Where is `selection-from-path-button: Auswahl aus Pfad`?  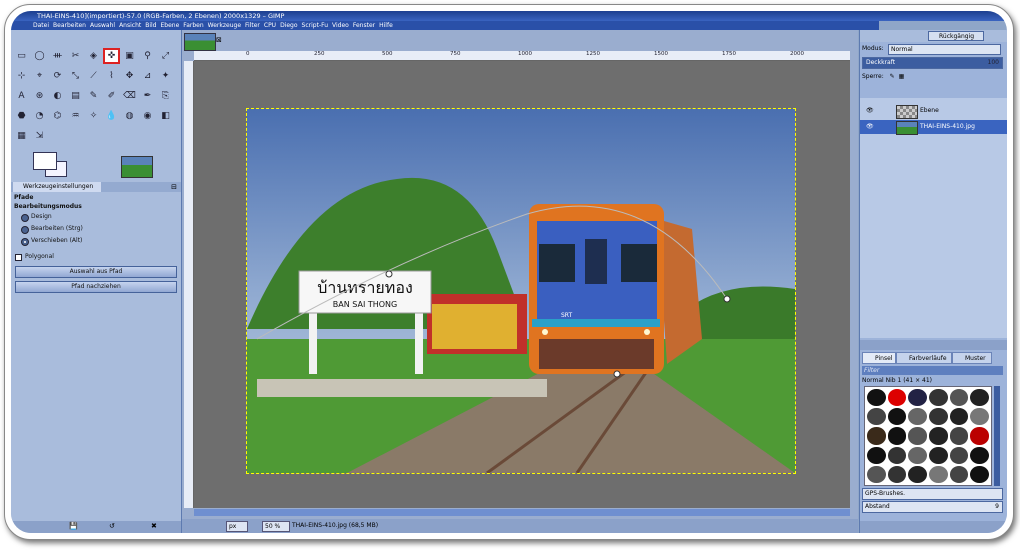 selection-from-path-button: Auswahl aus Pfad is located at coordinates (96, 272).